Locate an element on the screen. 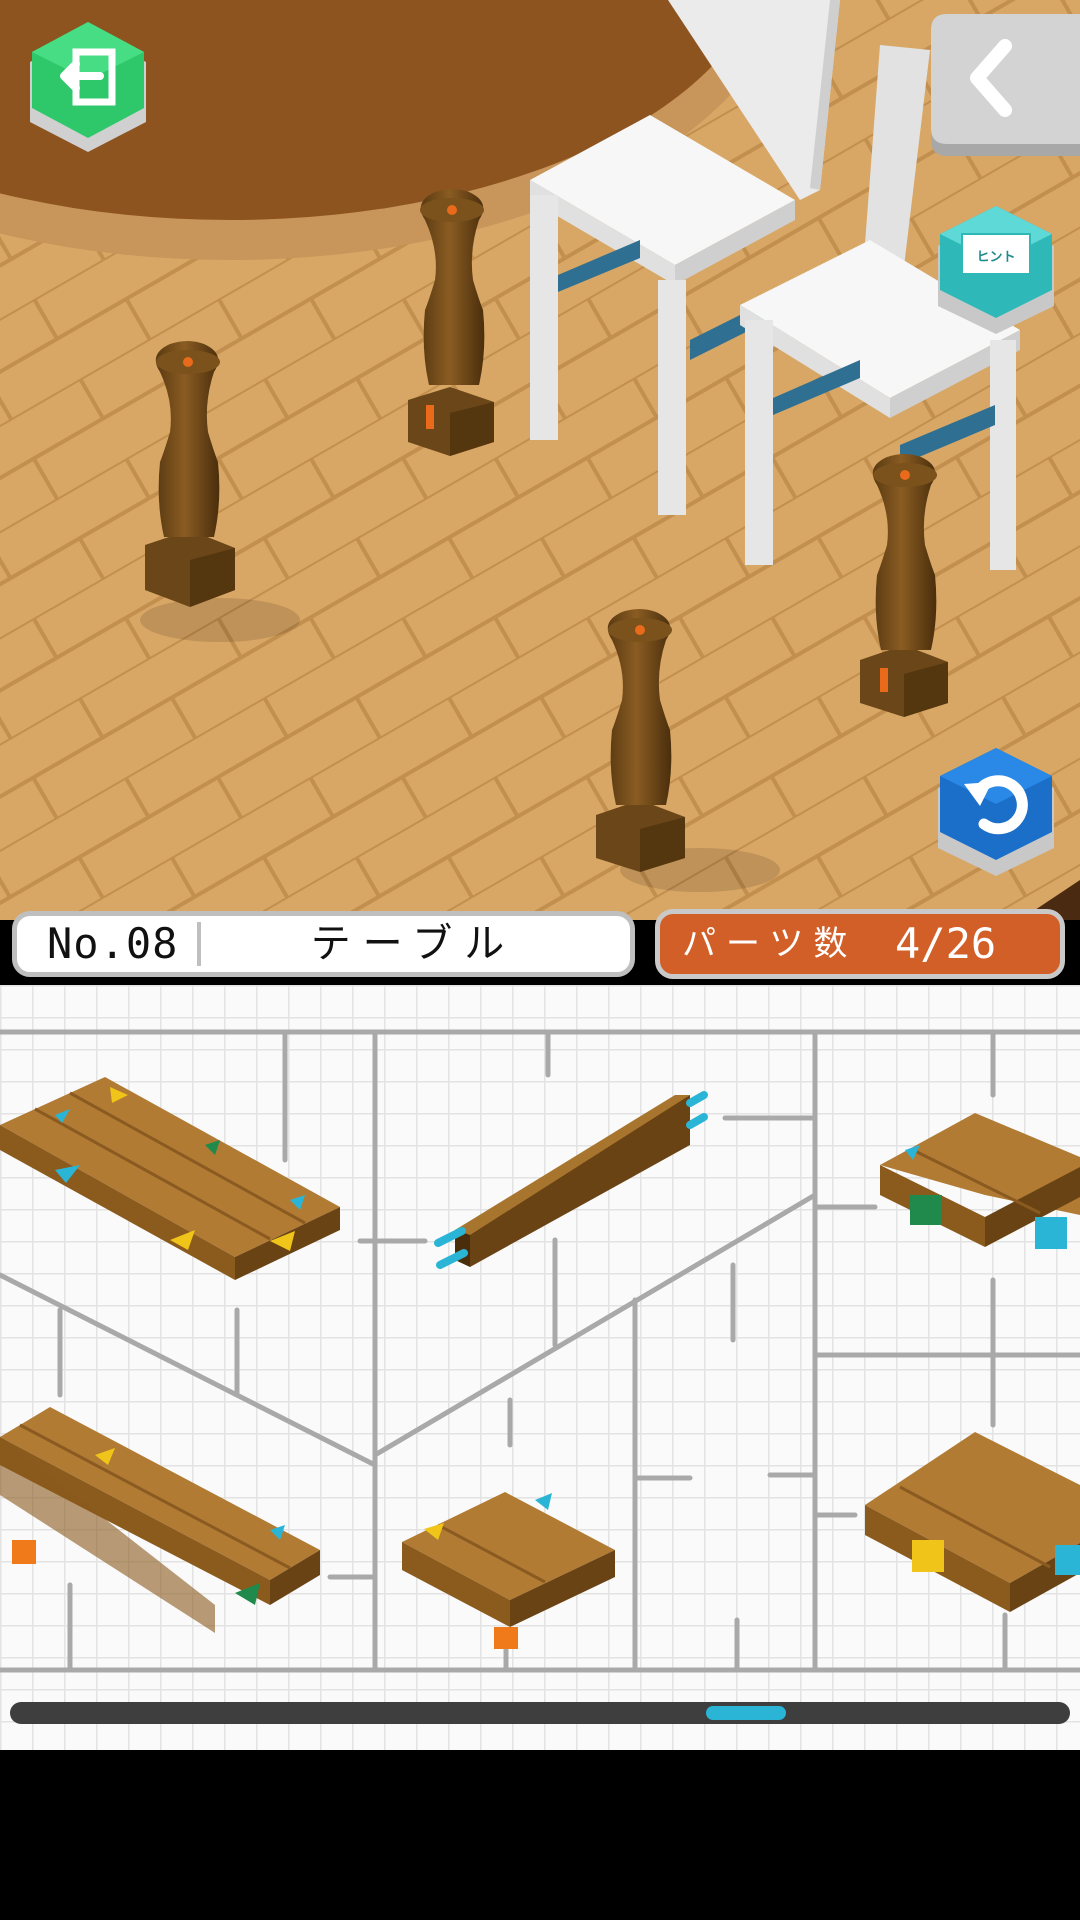 Image resolution: width=1080 pixels, height=1920 pixels. level-title: テーブル is located at coordinates (413, 944).